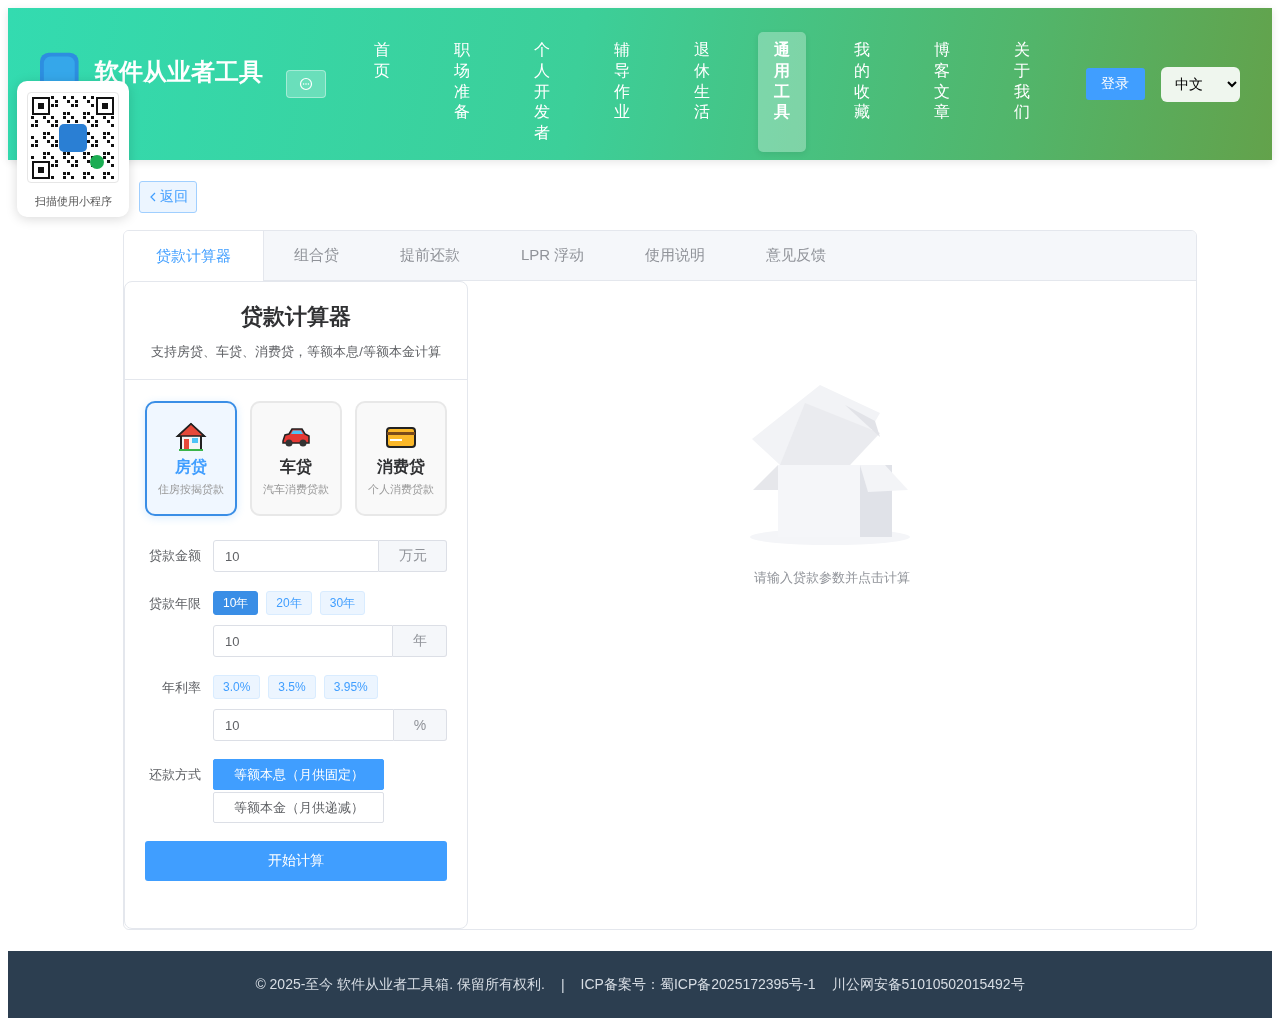 The height and width of the screenshot is (1025, 1280). What do you see at coordinates (1115, 84) in the screenshot?
I see `login-button: 登录` at bounding box center [1115, 84].